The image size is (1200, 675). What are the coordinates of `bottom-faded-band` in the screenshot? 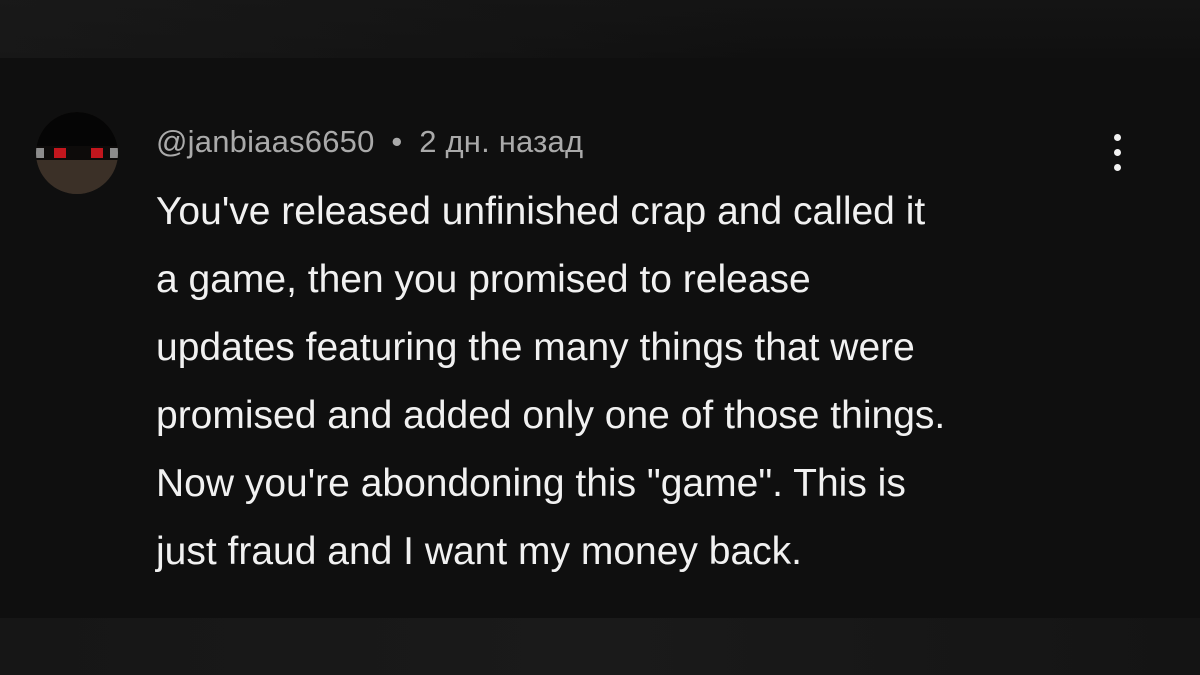 It's located at (600, 646).